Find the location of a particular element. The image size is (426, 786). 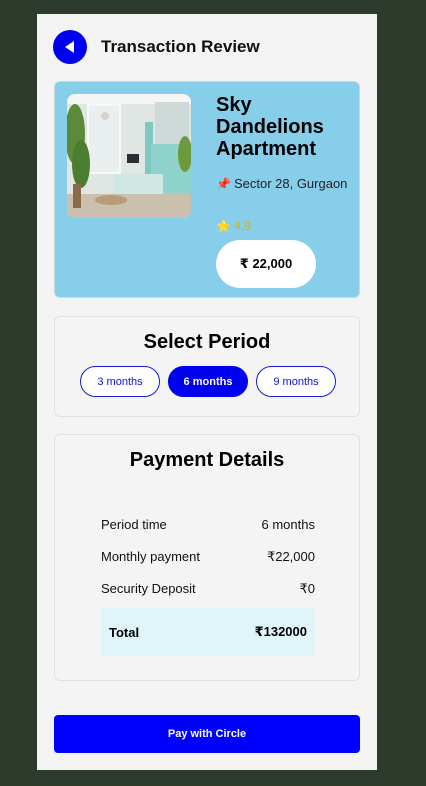

property-location-text: Sector 28, Gurgaon is located at coordinates (290, 183).